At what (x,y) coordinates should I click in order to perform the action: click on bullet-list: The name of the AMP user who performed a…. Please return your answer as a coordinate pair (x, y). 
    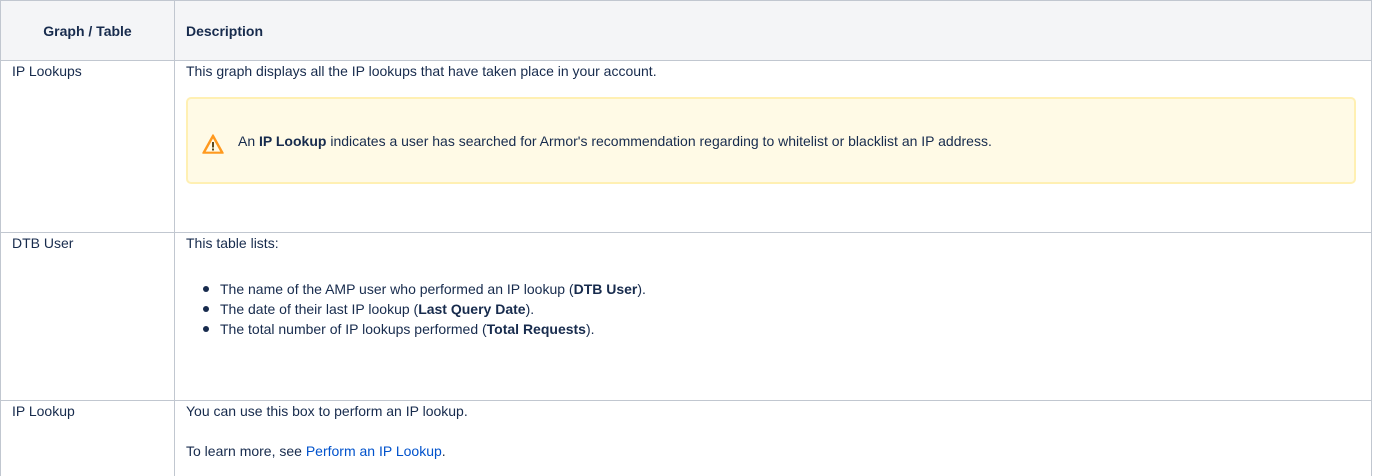
    Looking at the image, I should click on (773, 309).